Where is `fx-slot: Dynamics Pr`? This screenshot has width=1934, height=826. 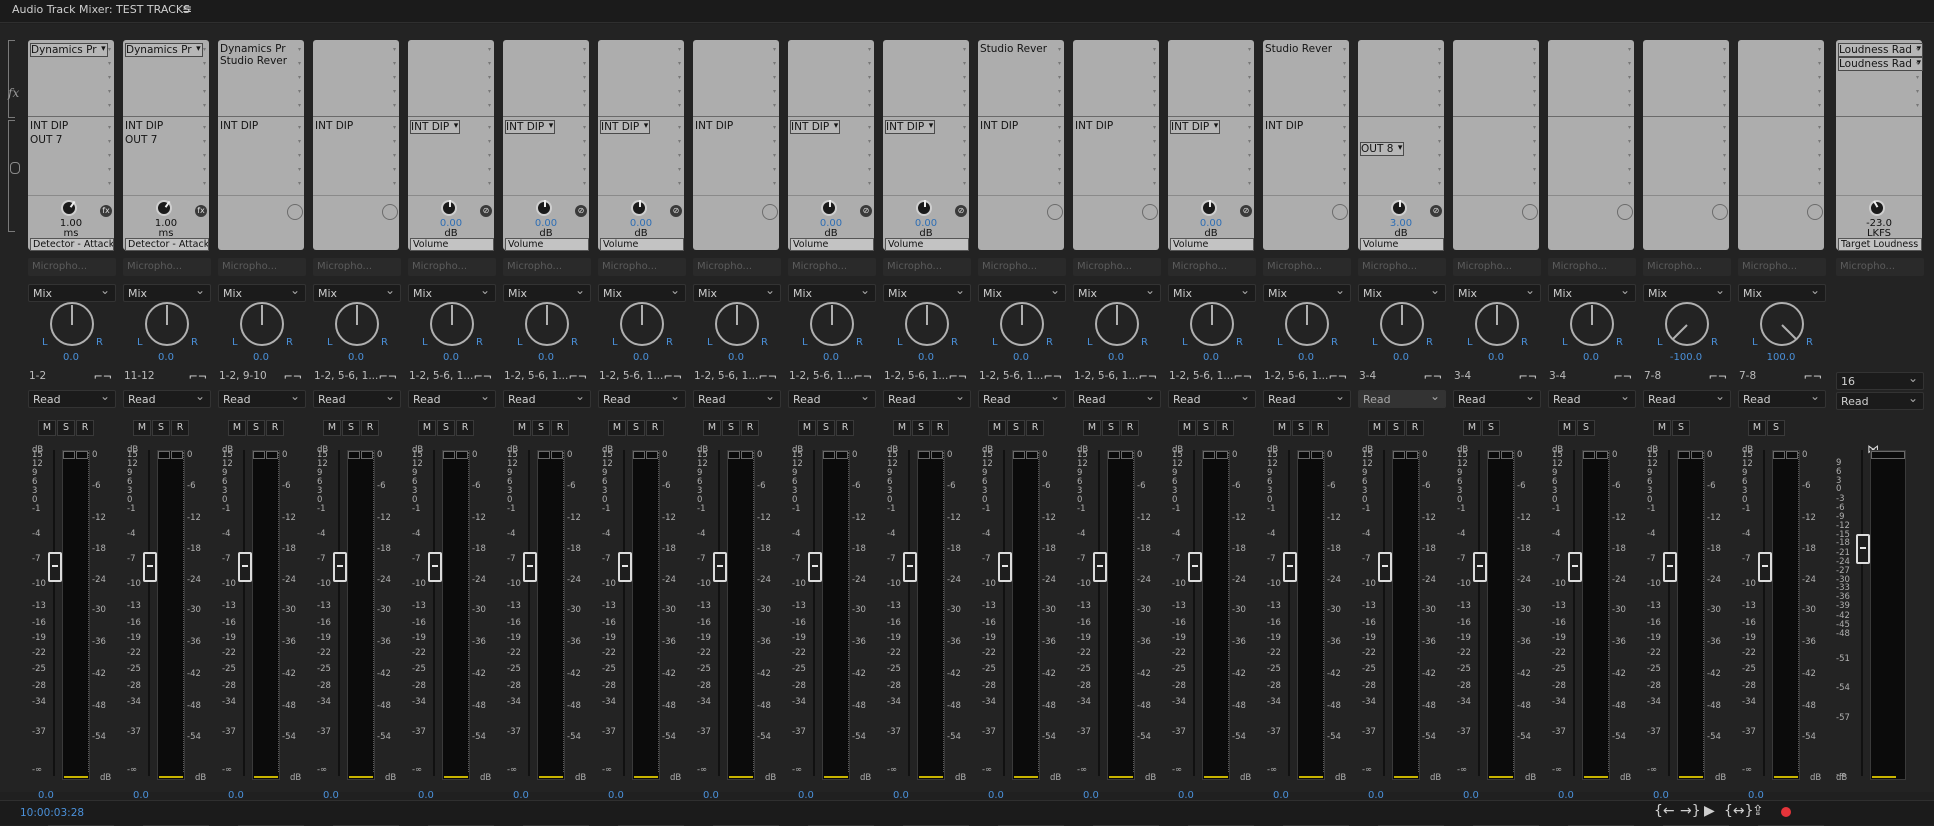 fx-slot: Dynamics Pr is located at coordinates (164, 50).